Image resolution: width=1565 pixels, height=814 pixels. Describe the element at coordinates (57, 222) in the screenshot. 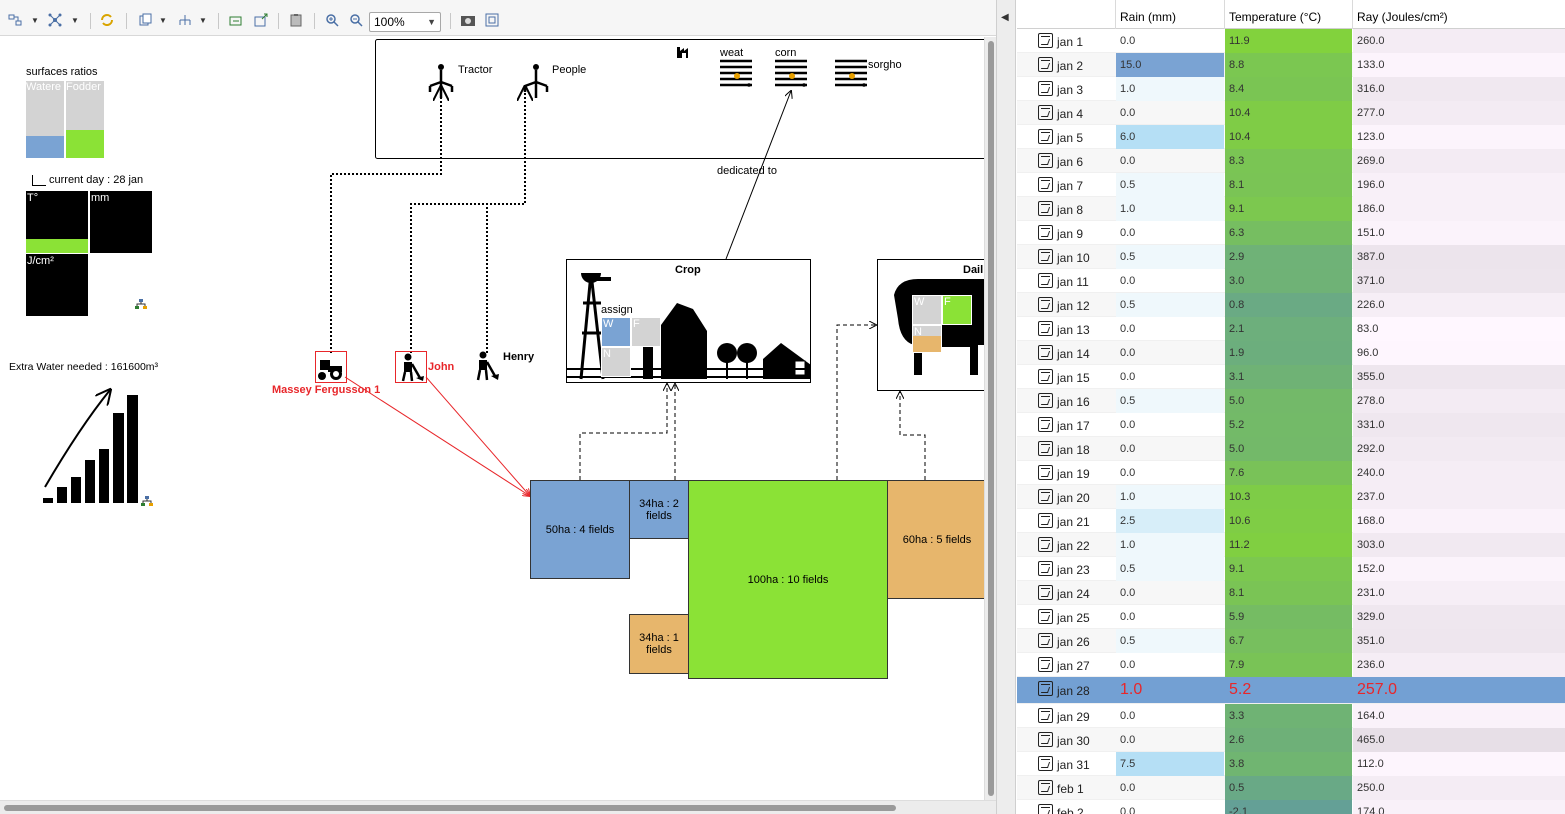

I see `temperature-gauge: T°` at that location.